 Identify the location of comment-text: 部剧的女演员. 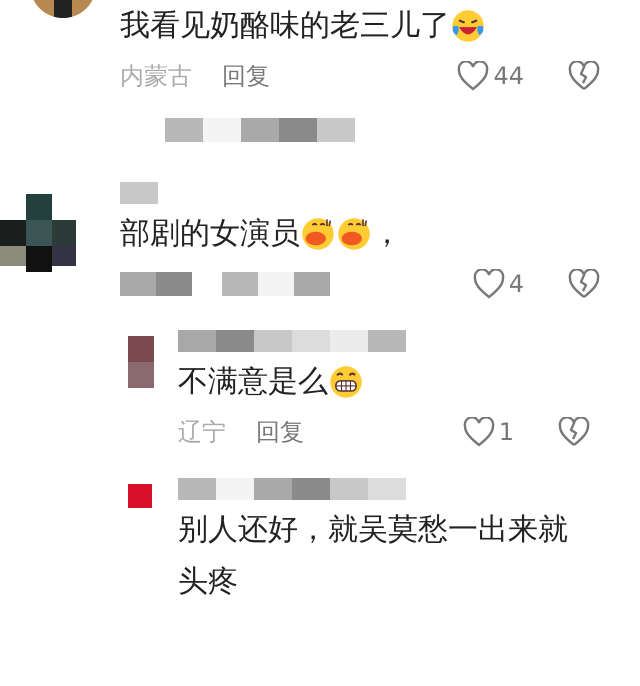
(210, 234).